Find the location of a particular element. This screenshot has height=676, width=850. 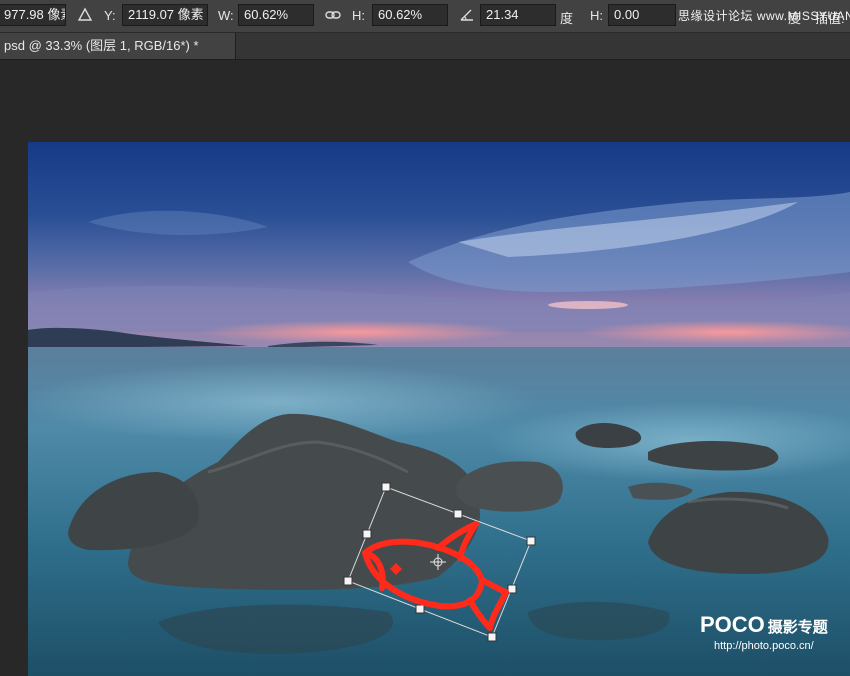

transform-handle-bottom-left is located at coordinates (348, 581).